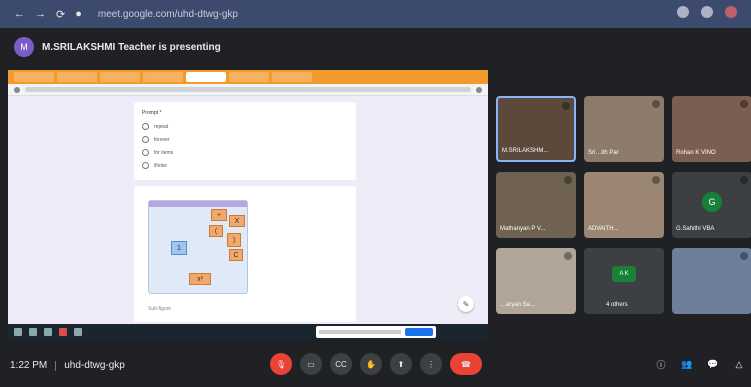 Image resolution: width=751 pixels, height=387 pixels. What do you see at coordinates (466, 364) in the screenshot?
I see `end-call-button: ☎` at bounding box center [466, 364].